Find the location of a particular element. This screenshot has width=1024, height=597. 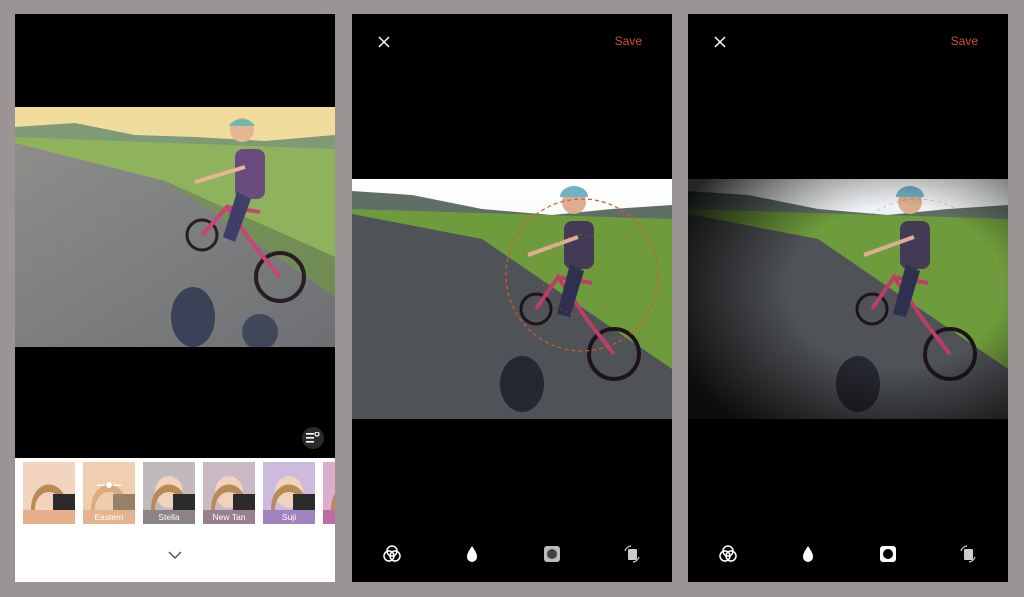

filter-label: New Tan is located at coordinates (229, 517).